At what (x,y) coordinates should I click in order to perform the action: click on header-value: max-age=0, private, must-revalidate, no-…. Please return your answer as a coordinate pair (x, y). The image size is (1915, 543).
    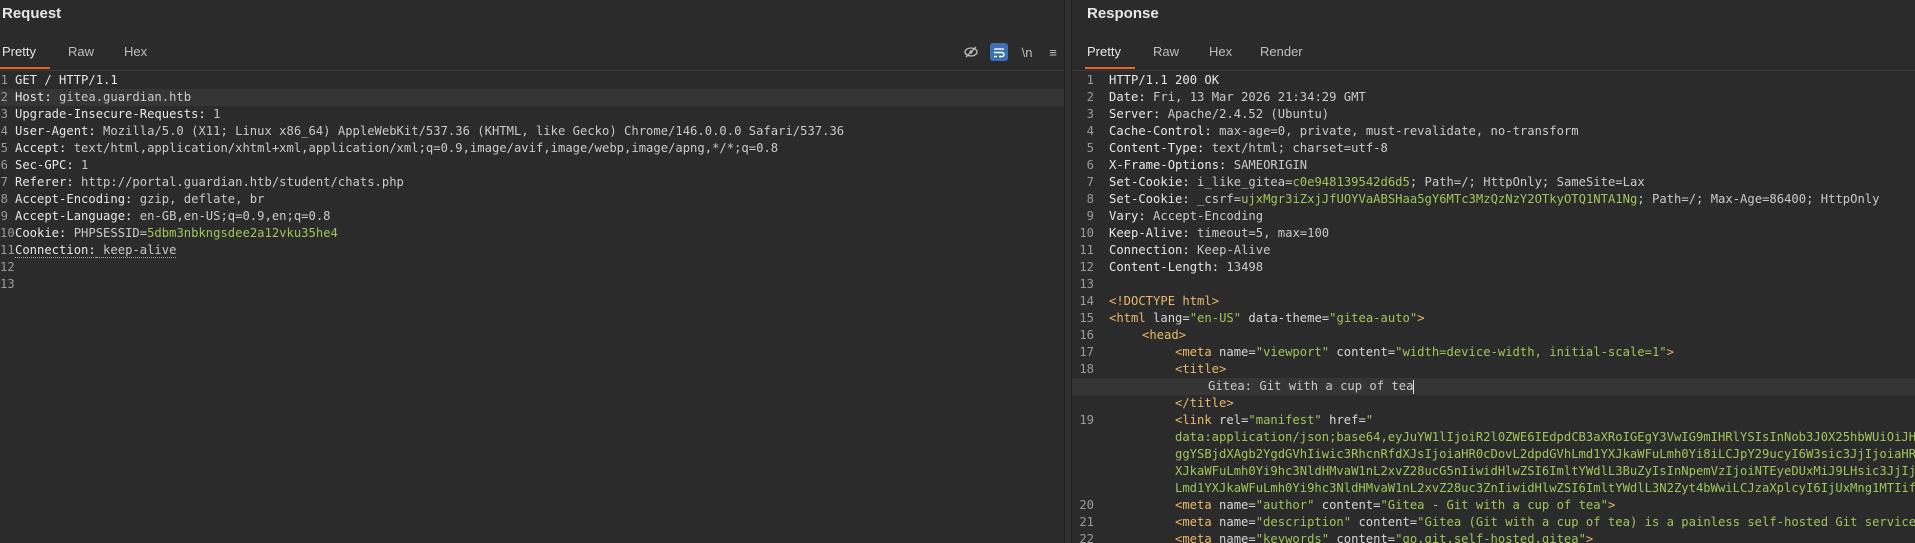
    Looking at the image, I should click on (1395, 131).